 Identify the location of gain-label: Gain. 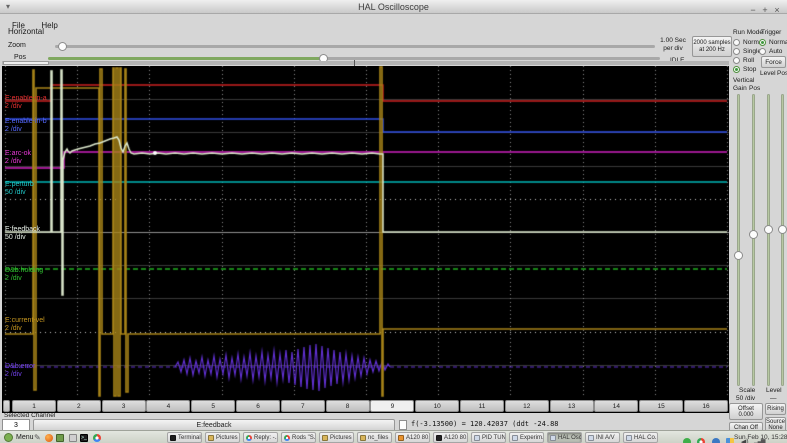
(740, 88).